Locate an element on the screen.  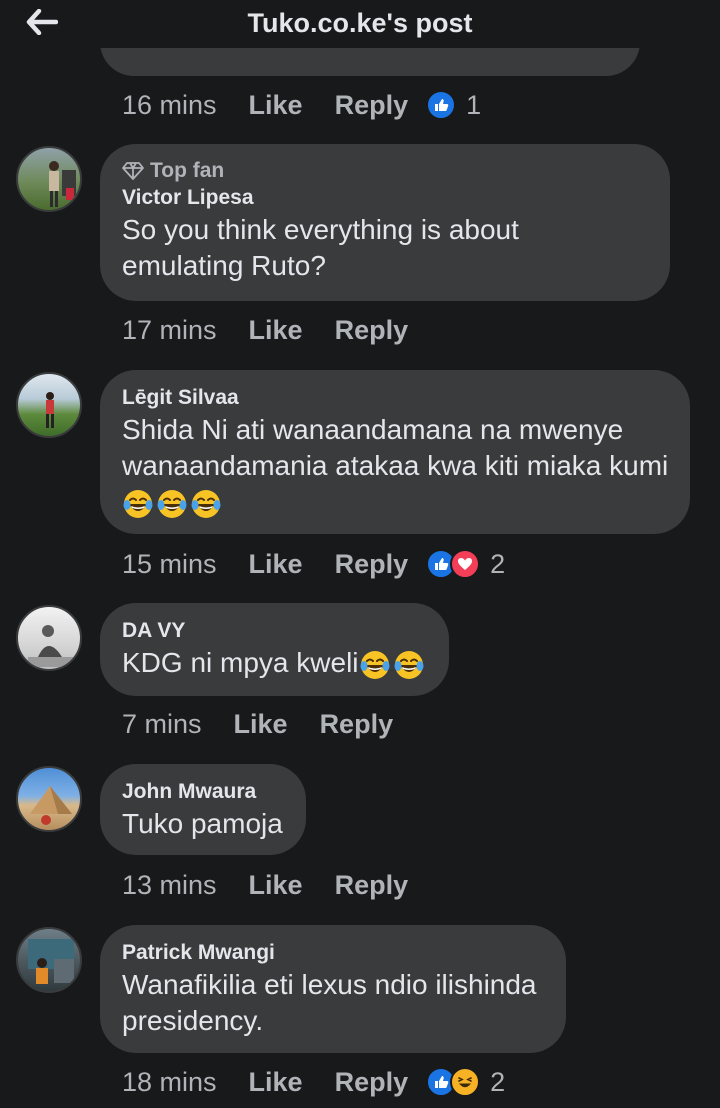
header: Tuko.co.ke's post is located at coordinates (360, 25).